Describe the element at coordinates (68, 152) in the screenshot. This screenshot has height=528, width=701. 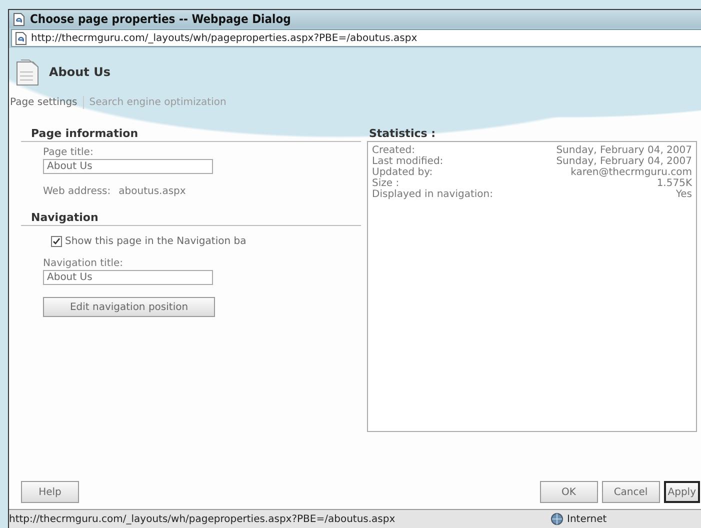
I see `field-label: Page title:` at that location.